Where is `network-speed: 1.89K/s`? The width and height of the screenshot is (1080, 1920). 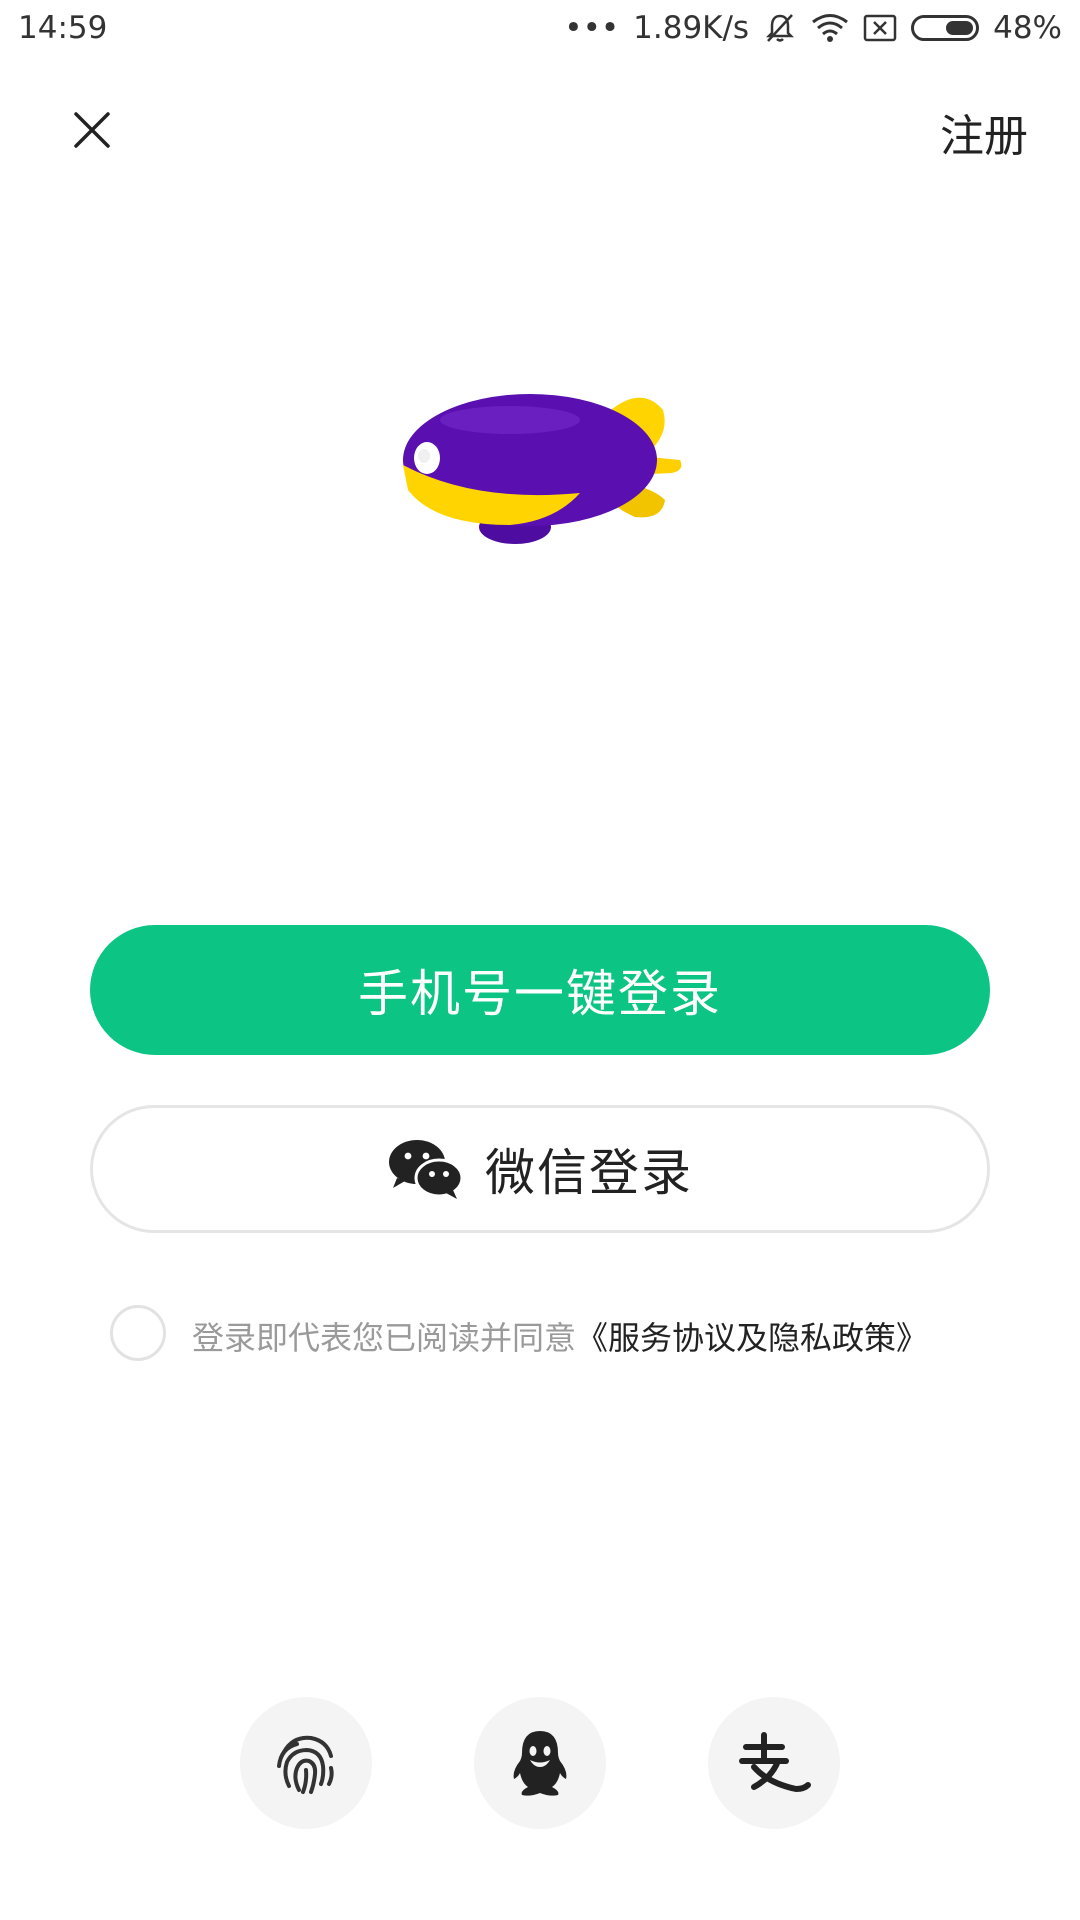
network-speed: 1.89K/s is located at coordinates (691, 28).